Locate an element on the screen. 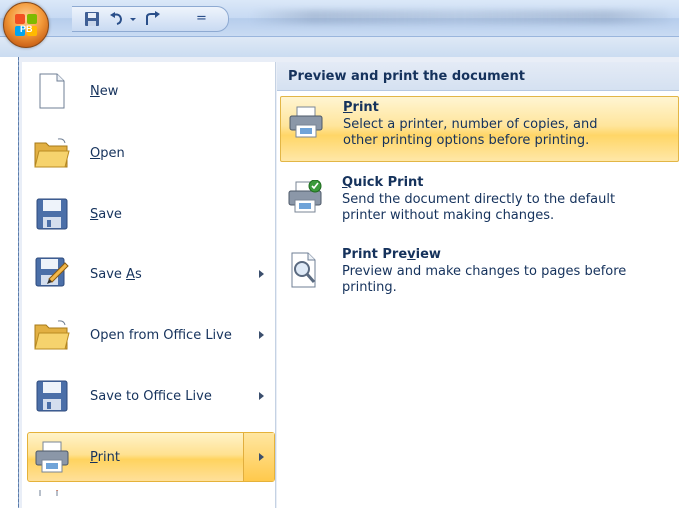 The image size is (679, 510). mnemonic-letter: N is located at coordinates (95, 91).